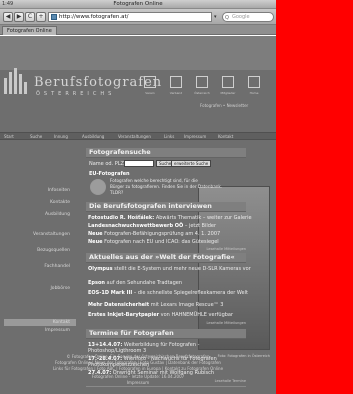  Describe the element at coordinates (41, 17) in the screenshot. I see `add-bookmark-button: +` at that location.